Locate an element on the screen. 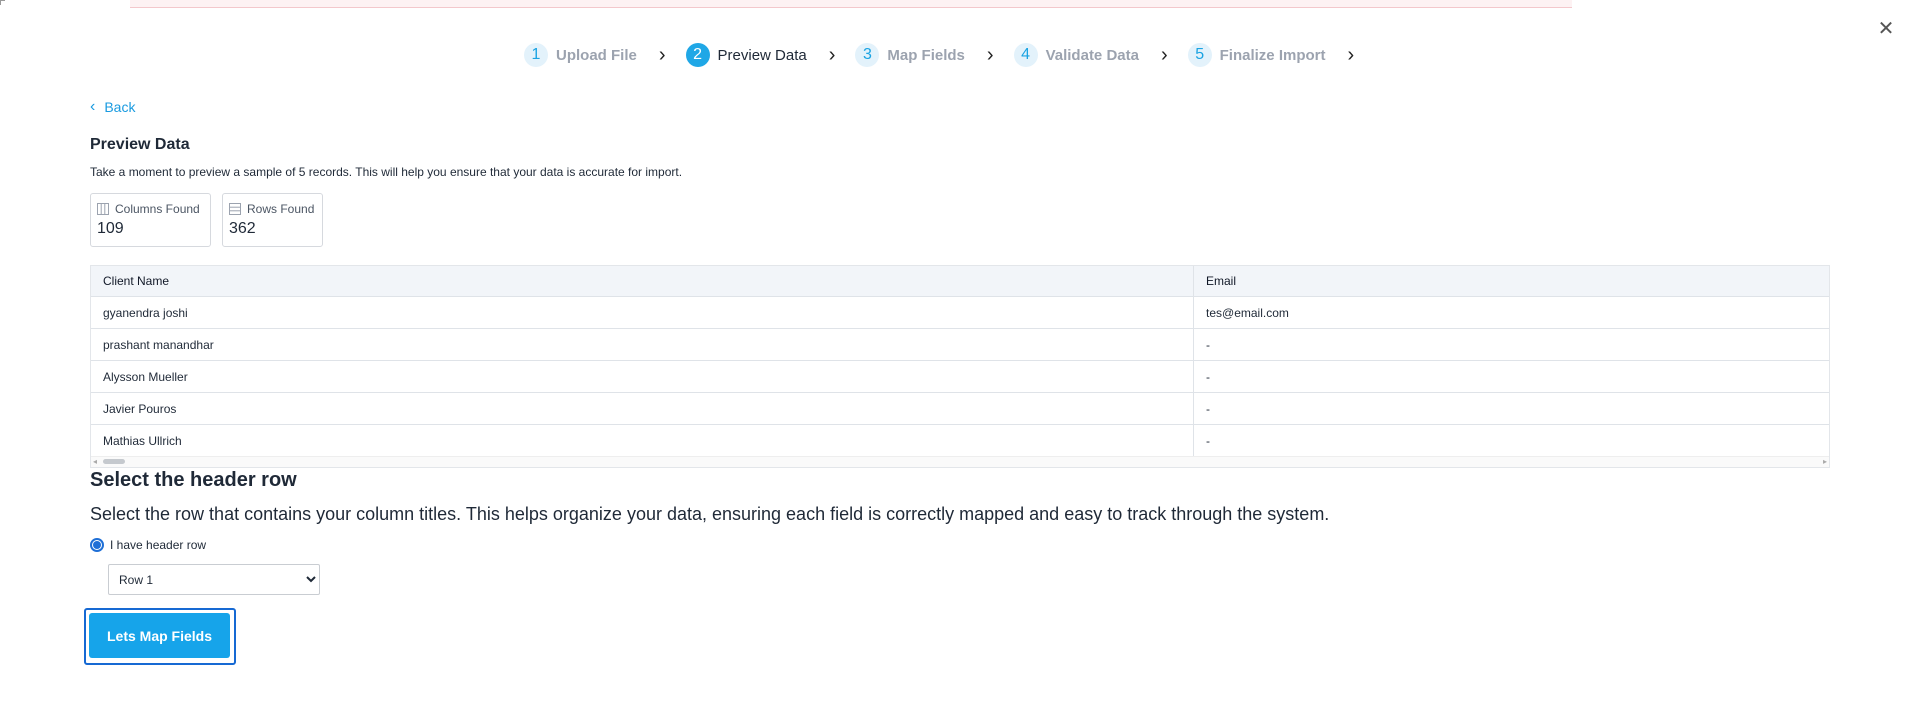  step-label: Finalize Import is located at coordinates (1272, 55).